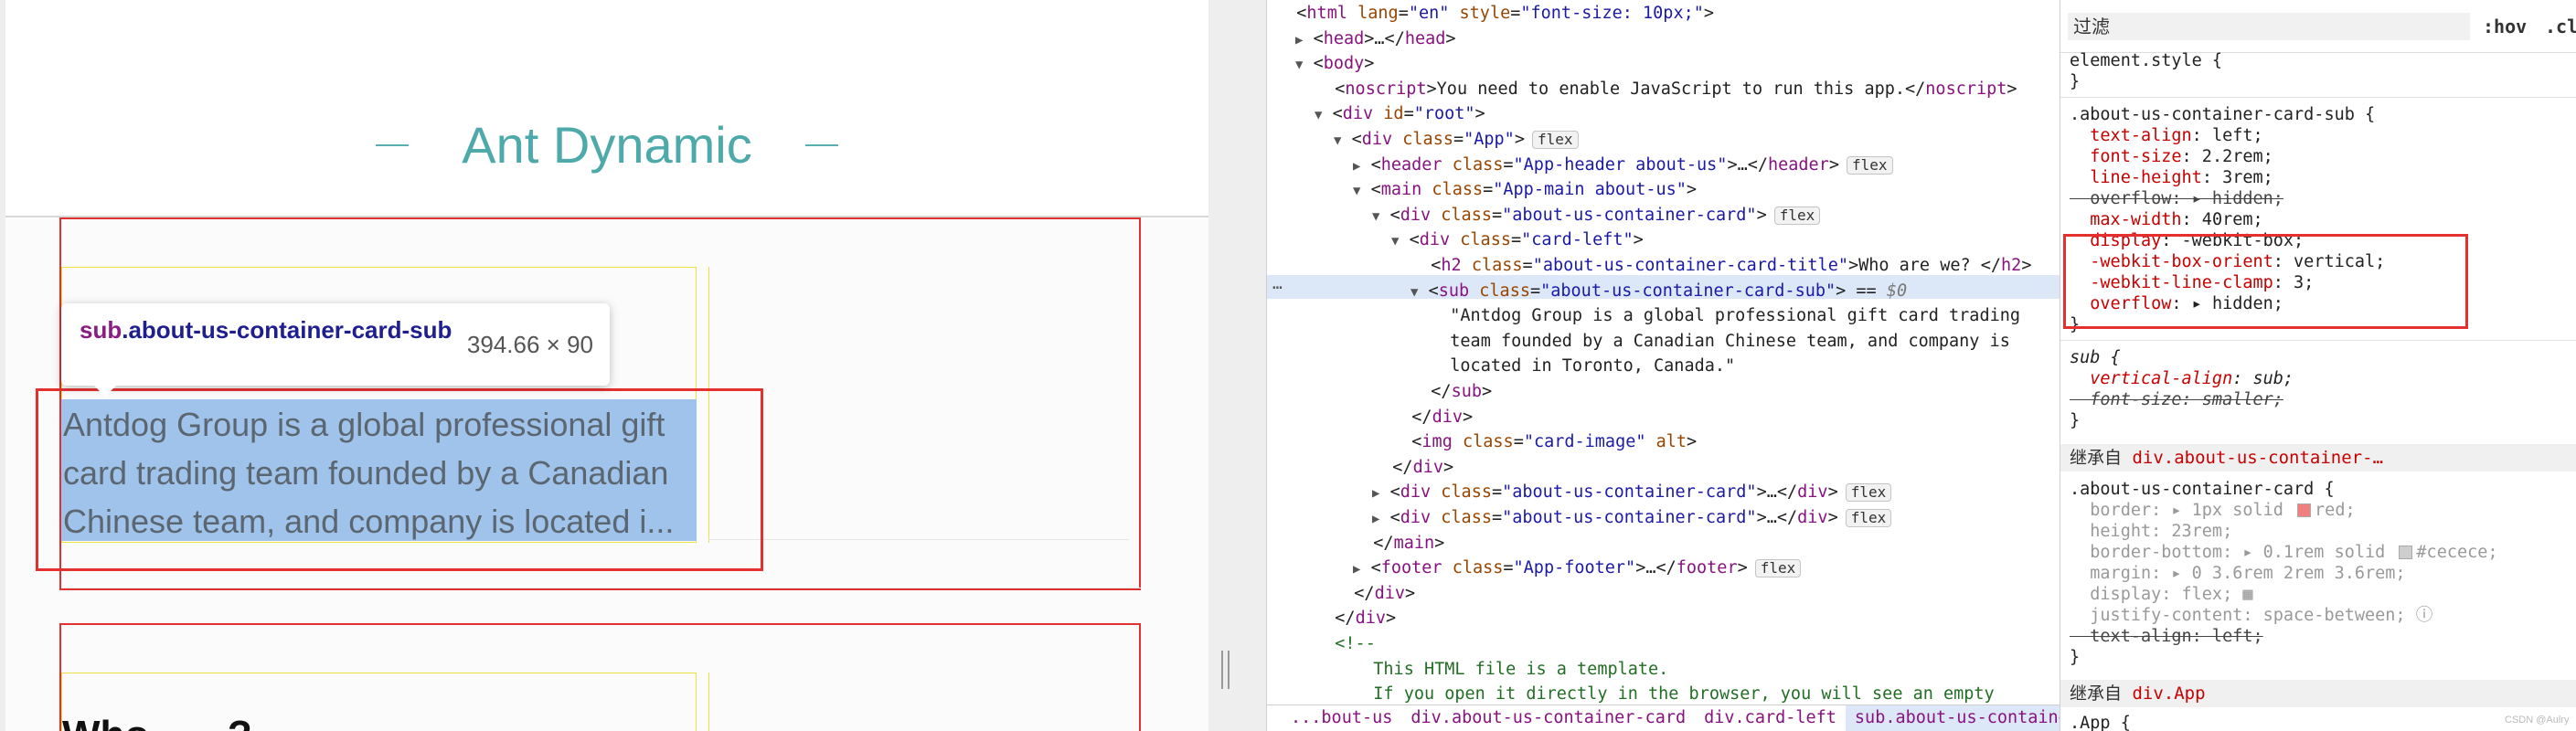 The width and height of the screenshot is (2576, 731). What do you see at coordinates (1334, 718) in the screenshot?
I see `crumb-about-us: ...bout-us` at bounding box center [1334, 718].